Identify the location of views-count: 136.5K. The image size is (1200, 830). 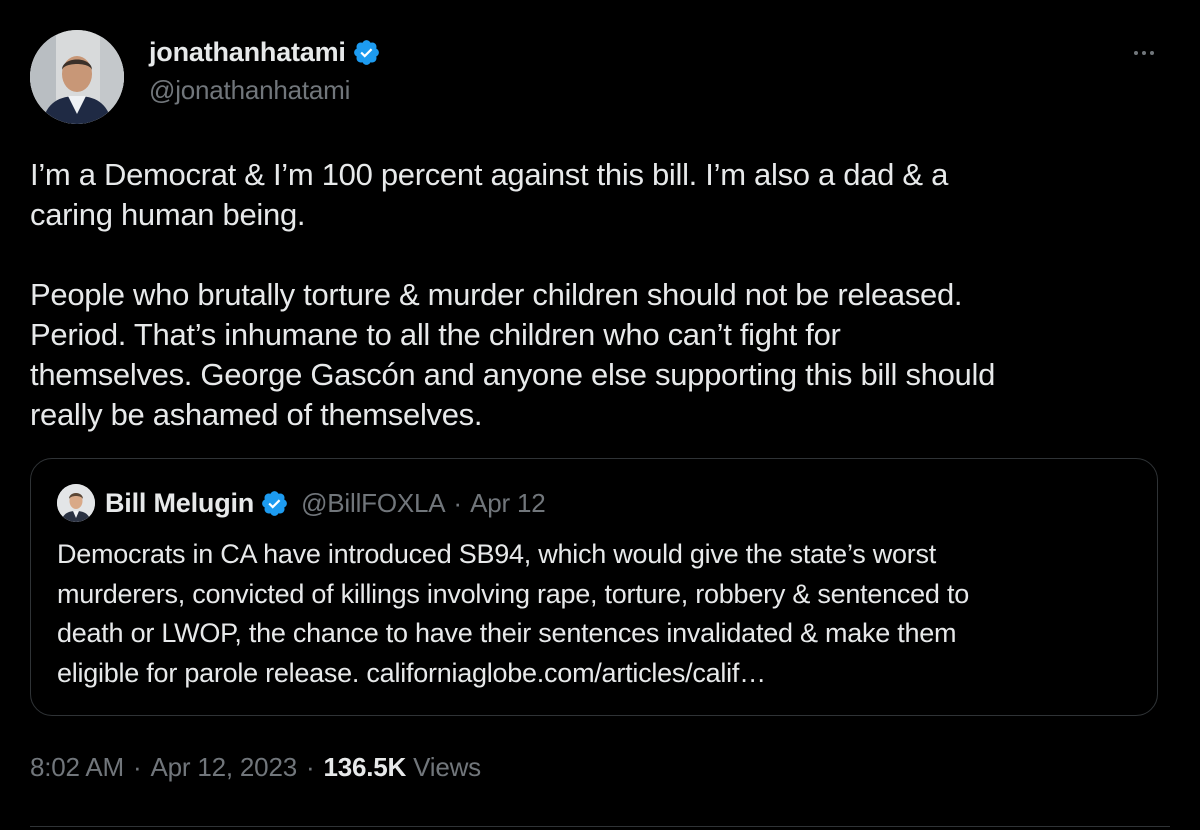
(364, 767).